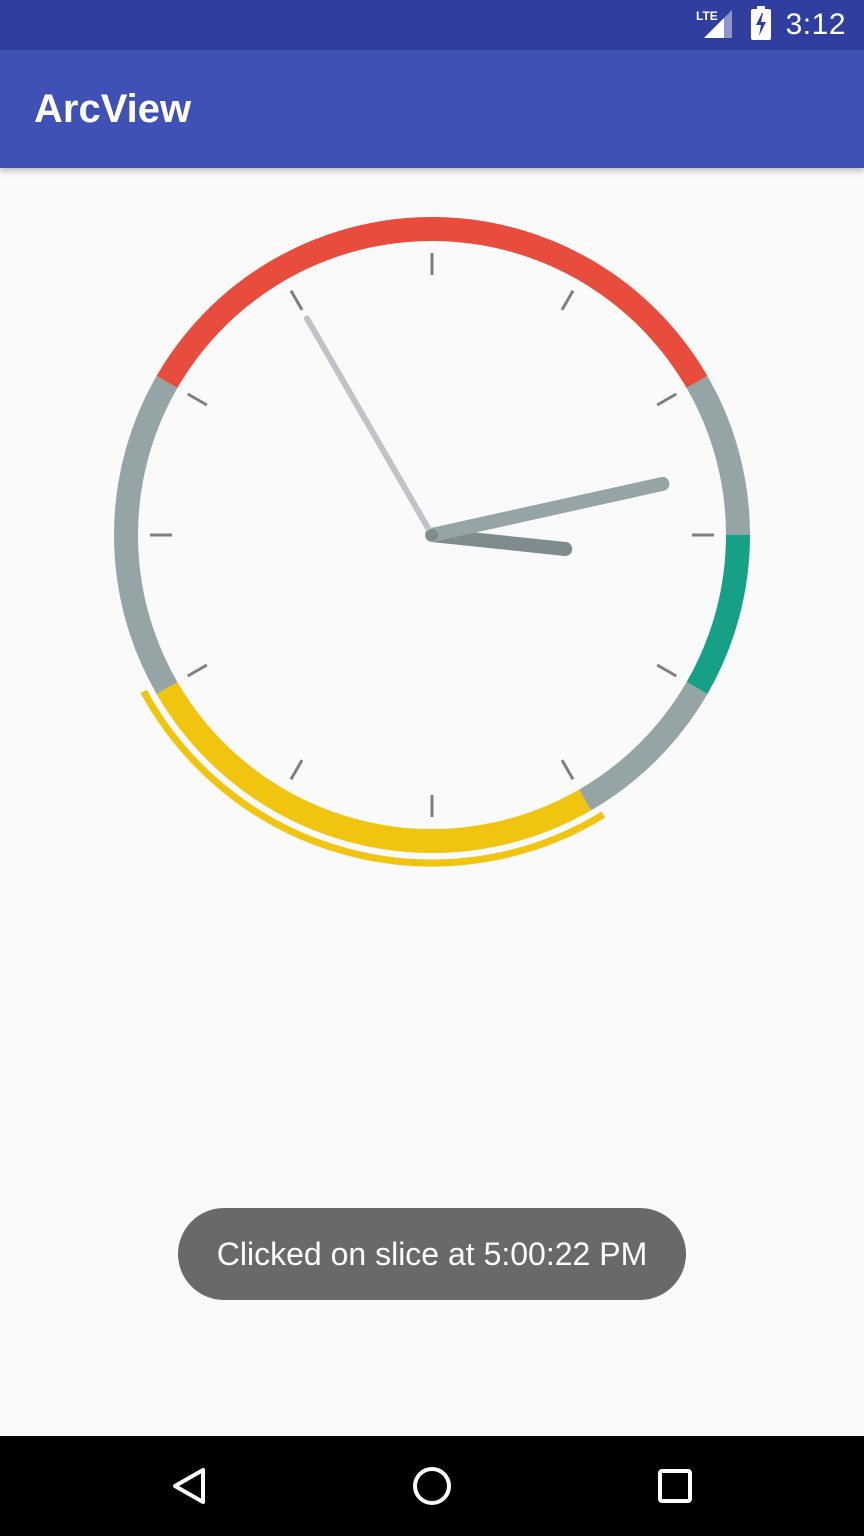 The image size is (864, 1536). What do you see at coordinates (815, 24) in the screenshot?
I see `status-time: 3:12` at bounding box center [815, 24].